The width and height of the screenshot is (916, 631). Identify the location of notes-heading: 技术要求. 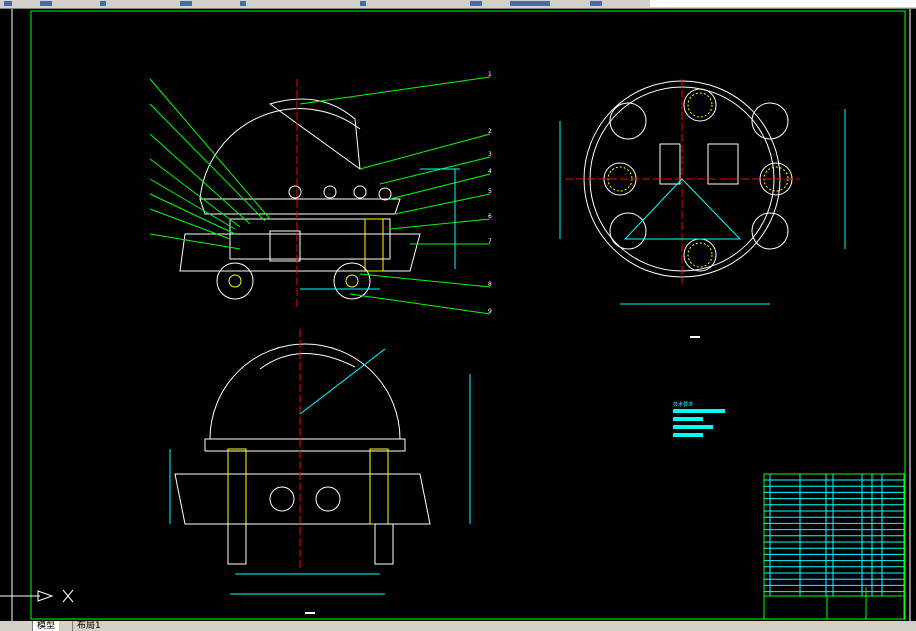
(683, 404).